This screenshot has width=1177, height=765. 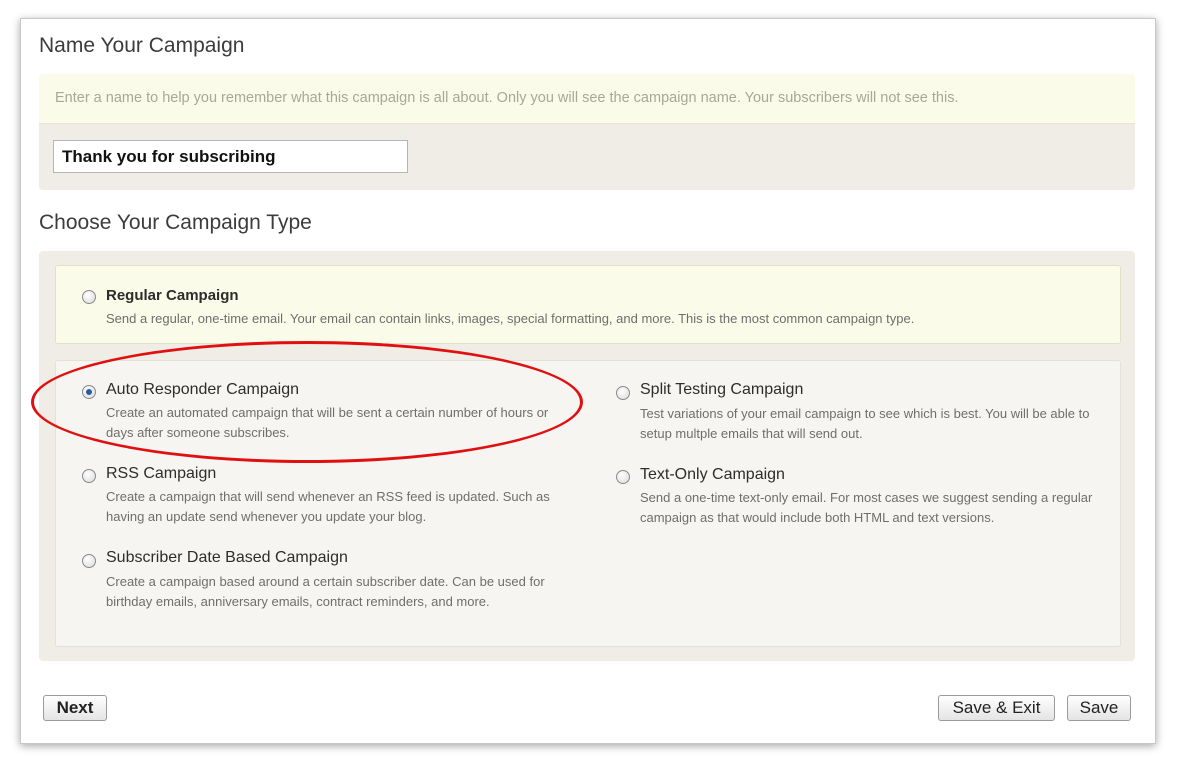 I want to click on regular-campaign-title: Regular Campaign, so click(x=172, y=295).